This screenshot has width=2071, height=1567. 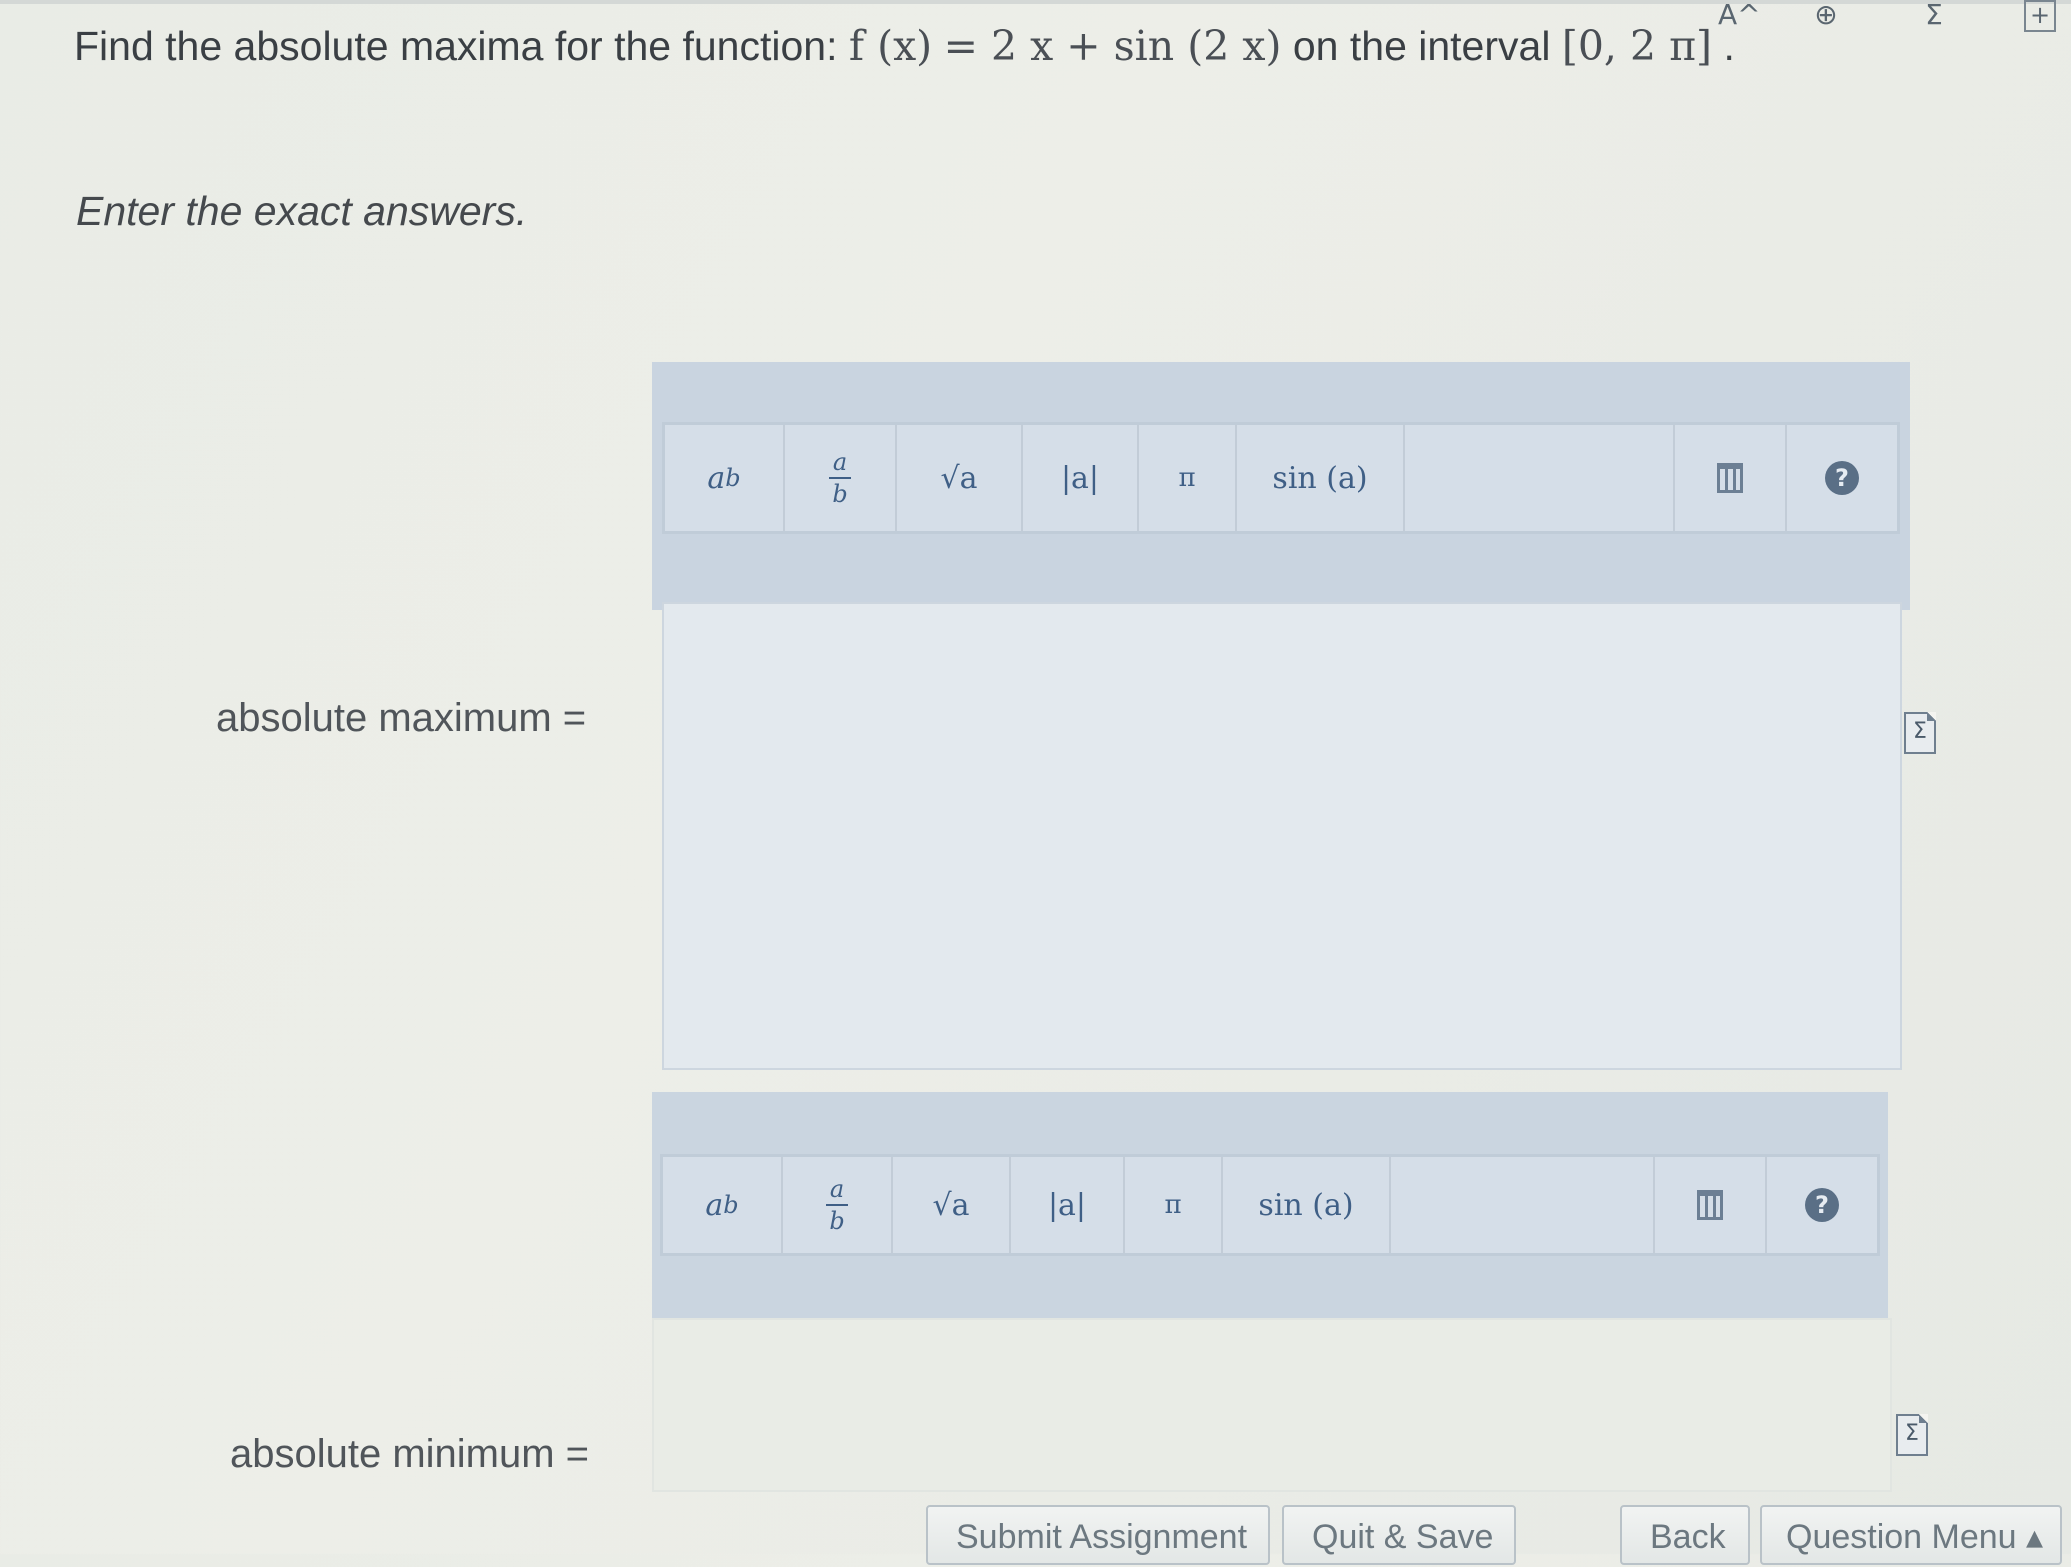 I want to click on interval: [0, 2 π], so click(x=1637, y=46).